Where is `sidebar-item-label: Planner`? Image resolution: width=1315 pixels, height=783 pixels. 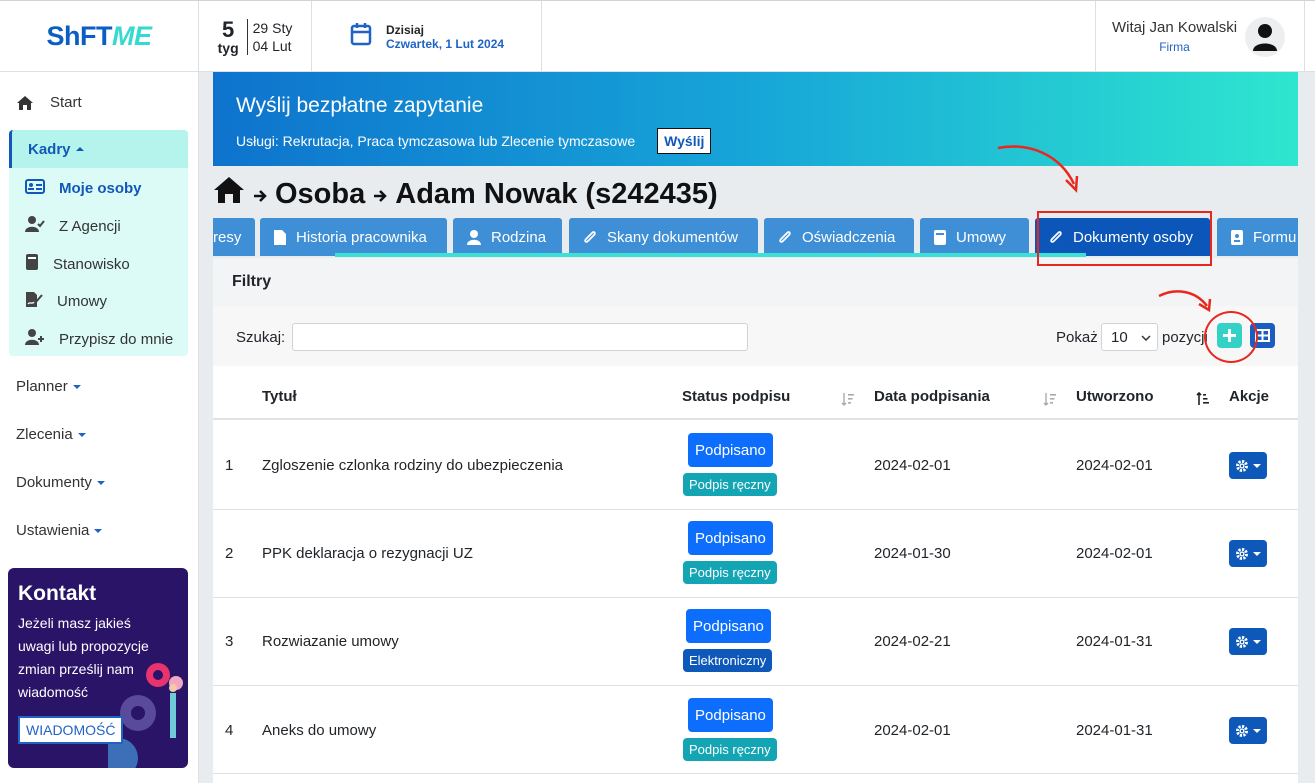
sidebar-item-label: Planner is located at coordinates (42, 386).